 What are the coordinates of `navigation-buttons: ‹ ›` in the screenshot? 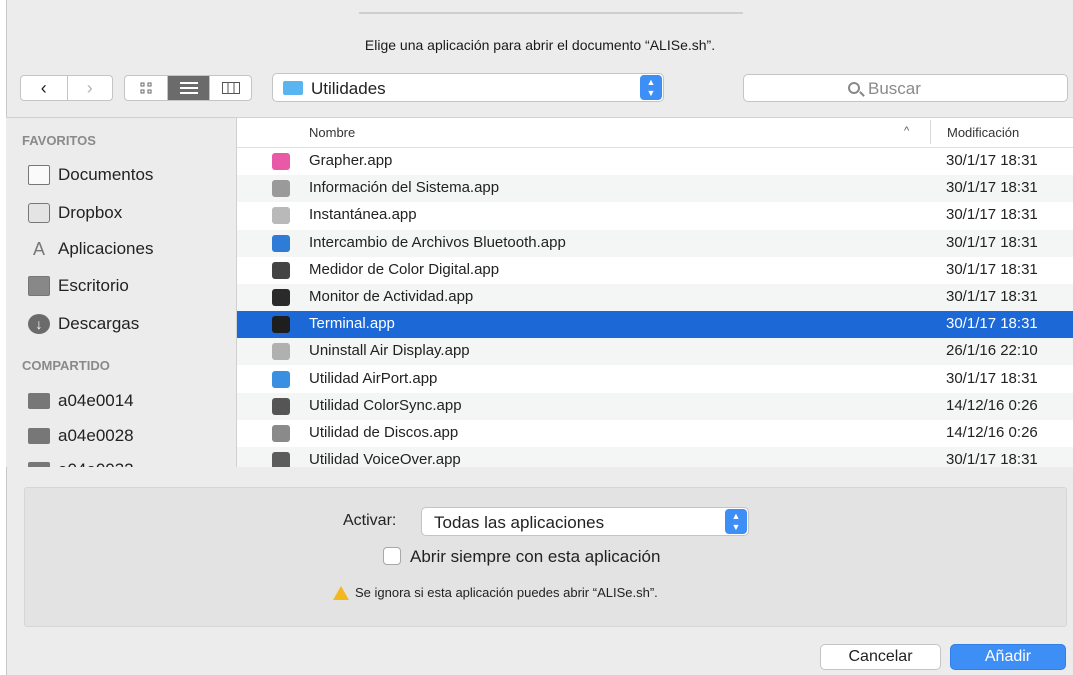 It's located at (66, 88).